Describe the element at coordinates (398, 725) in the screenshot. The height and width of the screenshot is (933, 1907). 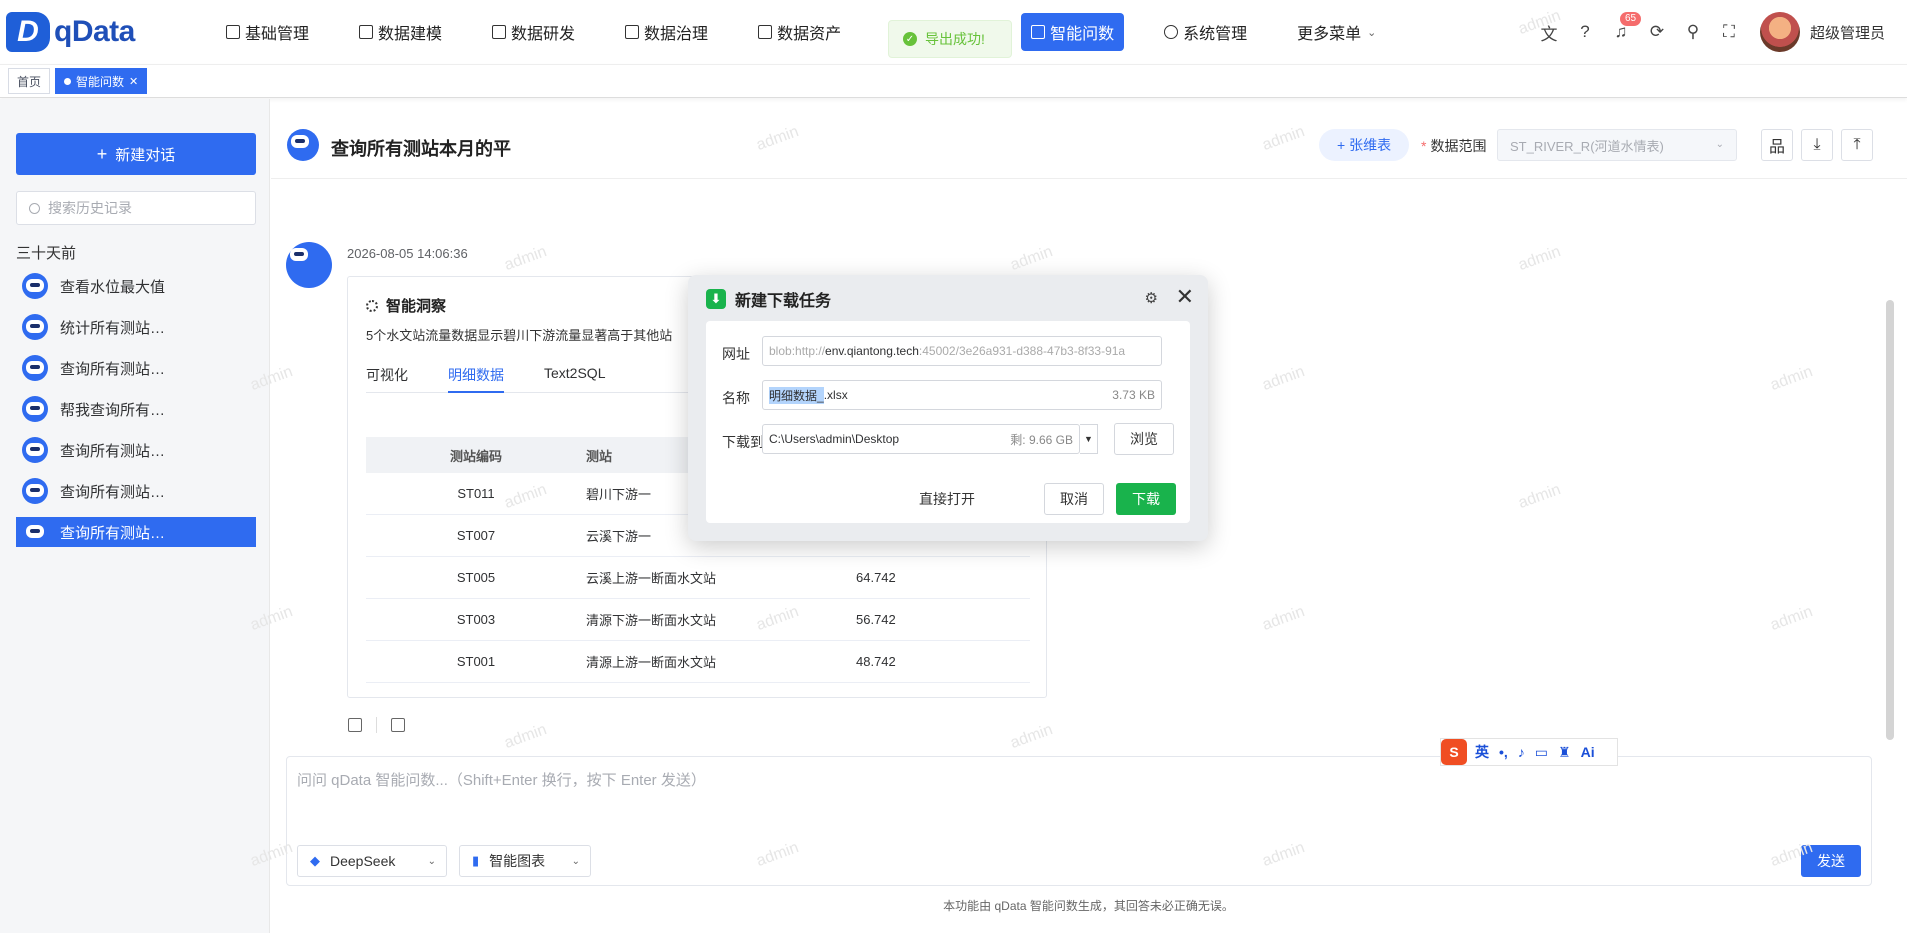
I see `trash-icon` at that location.